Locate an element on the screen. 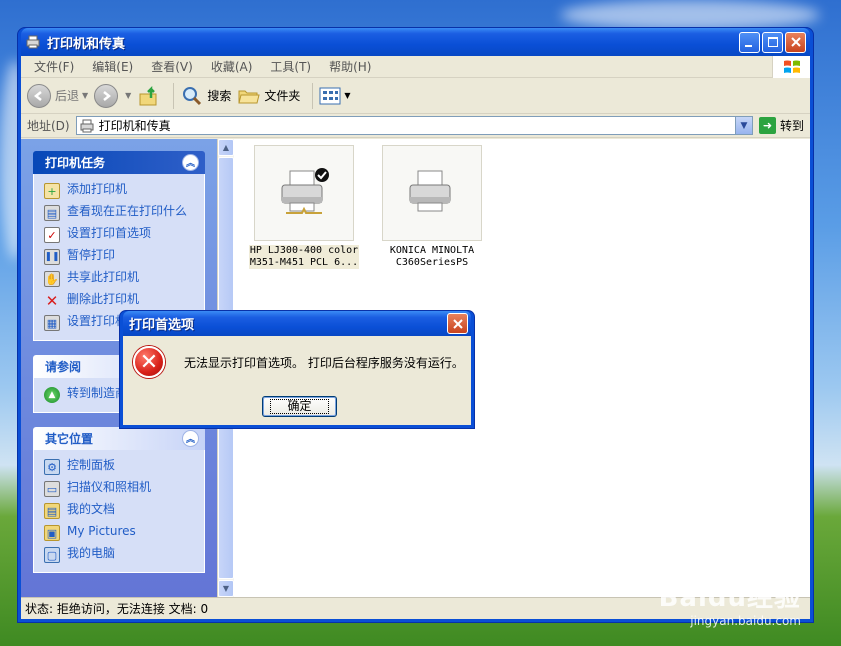 This screenshot has width=841, height=646. window-title: 打印机和传真 is located at coordinates (86, 44).